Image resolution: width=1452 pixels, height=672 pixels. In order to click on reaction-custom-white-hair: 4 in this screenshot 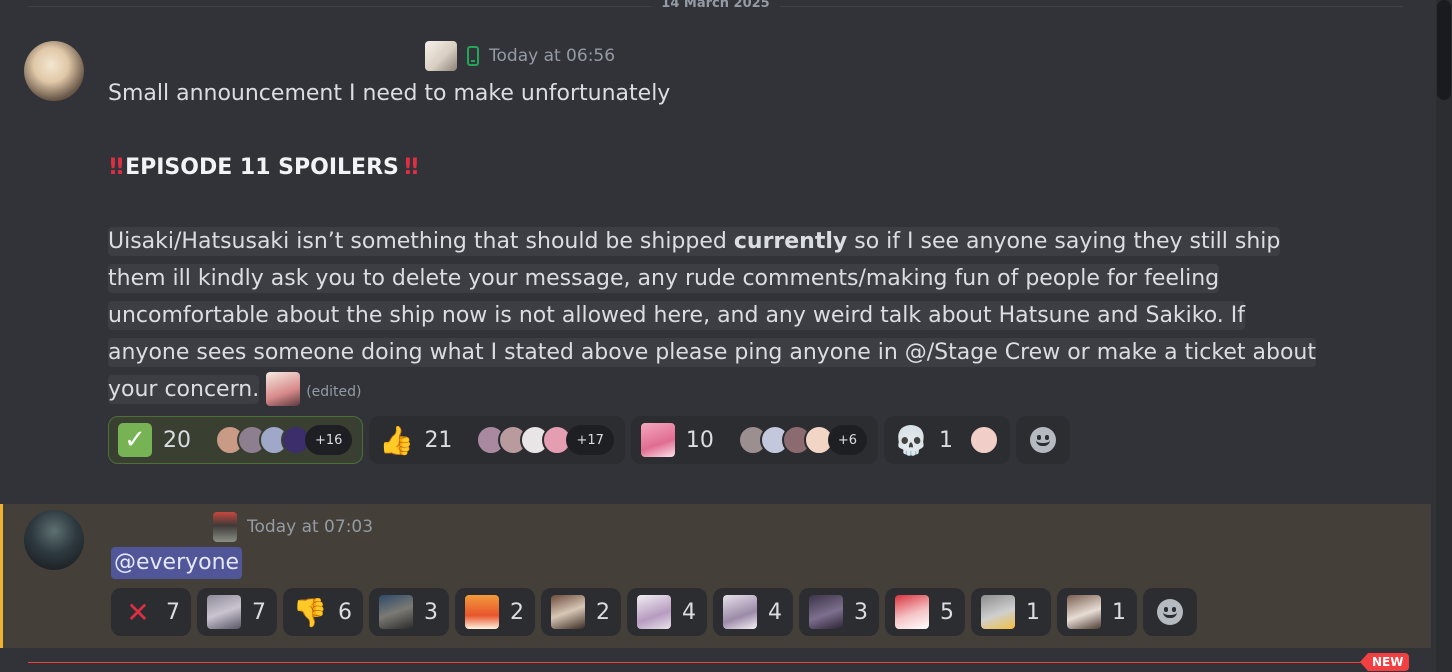, I will do `click(667, 612)`.